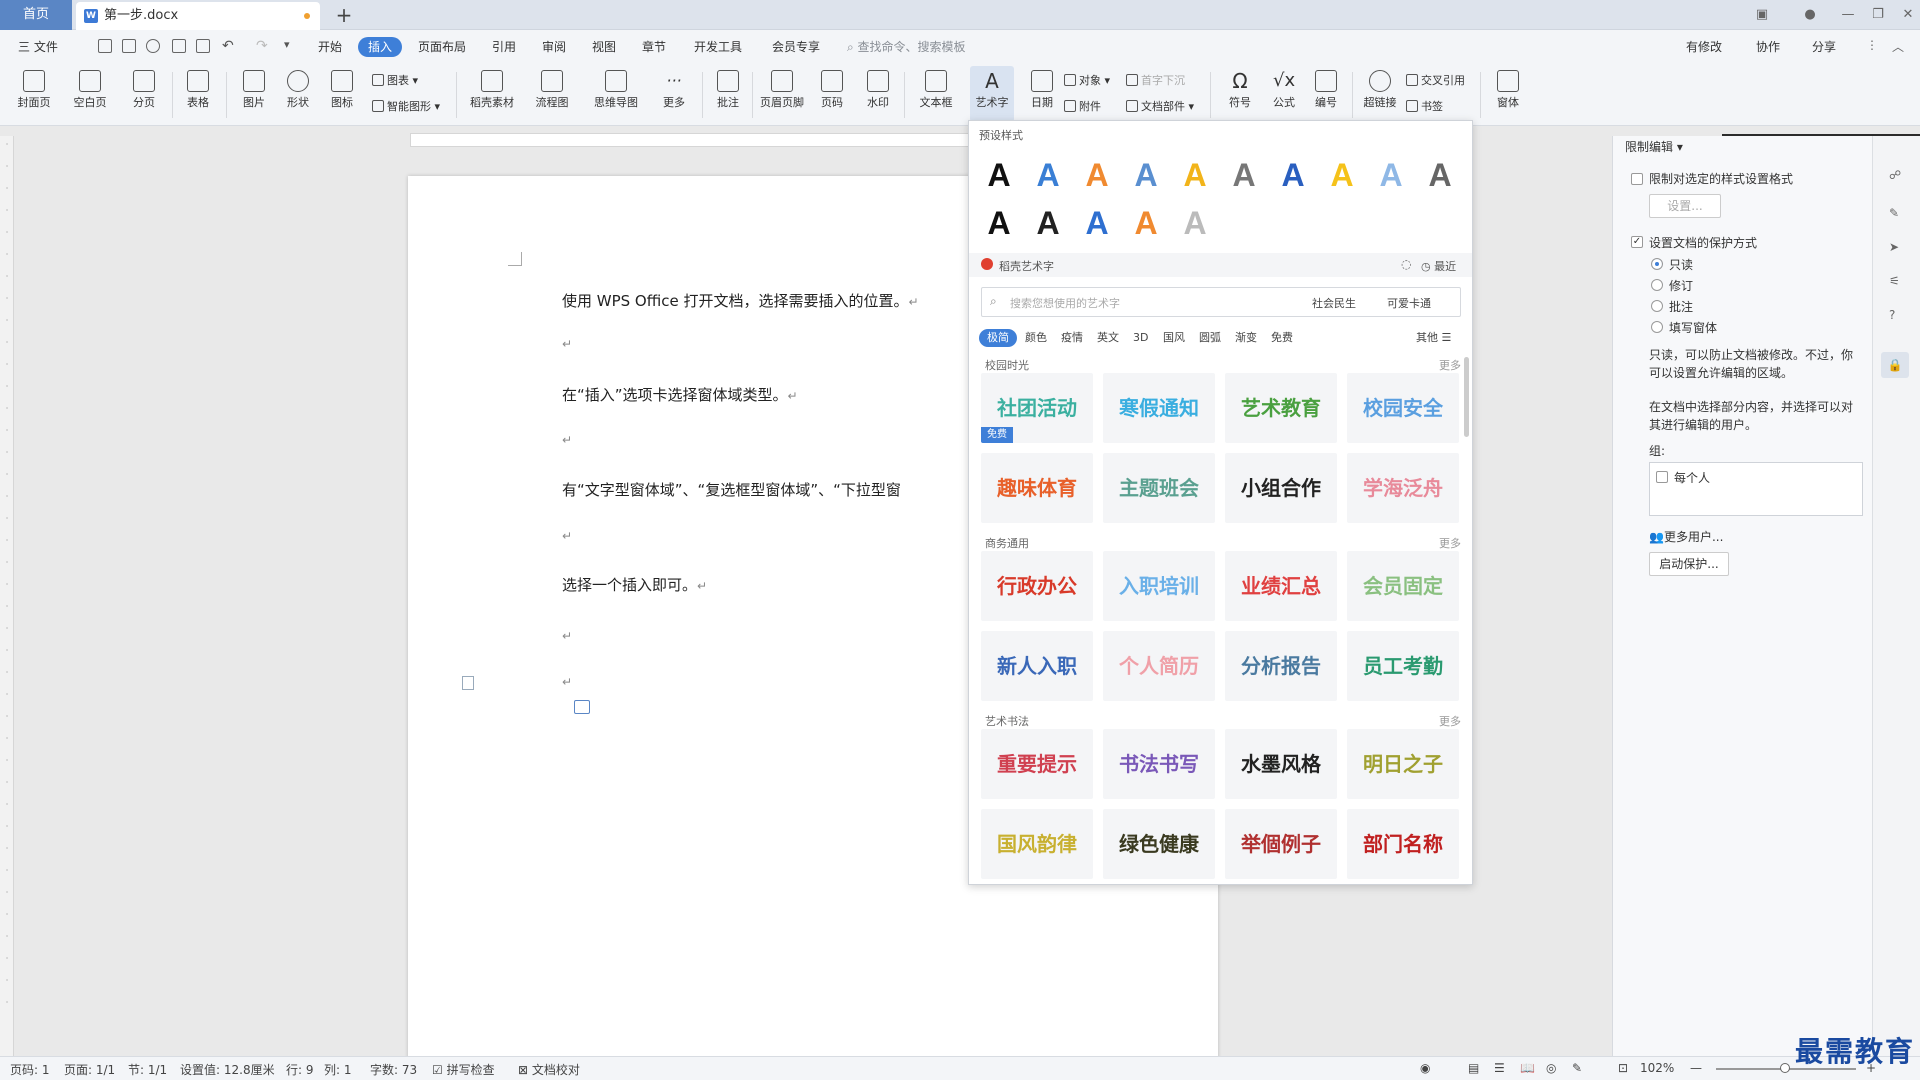 The image size is (1920, 1080). Describe the element at coordinates (731, 489) in the screenshot. I see `paragraph-5: 有“文字型窗体域”、“复选框型窗体域”、“下拉型窗` at that location.